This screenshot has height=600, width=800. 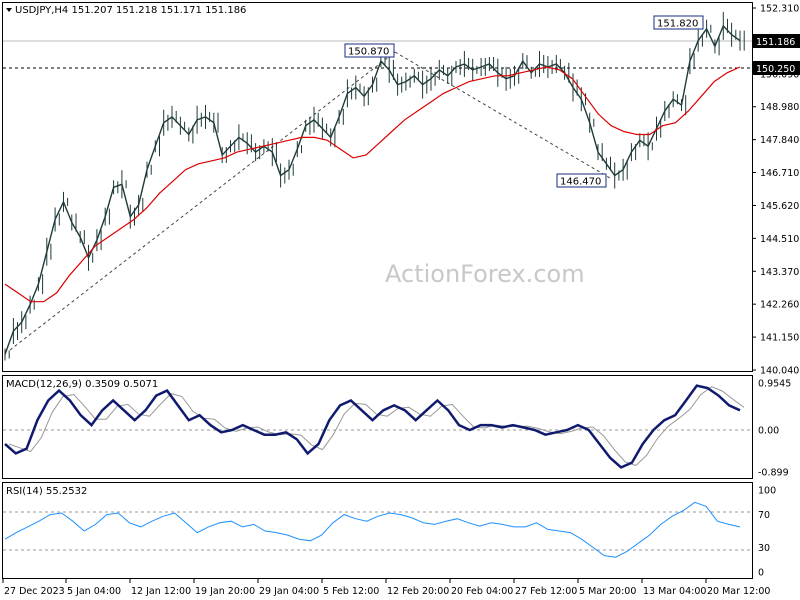 I want to click on x-tick-label: 13 Mar 04:00, so click(x=674, y=591).